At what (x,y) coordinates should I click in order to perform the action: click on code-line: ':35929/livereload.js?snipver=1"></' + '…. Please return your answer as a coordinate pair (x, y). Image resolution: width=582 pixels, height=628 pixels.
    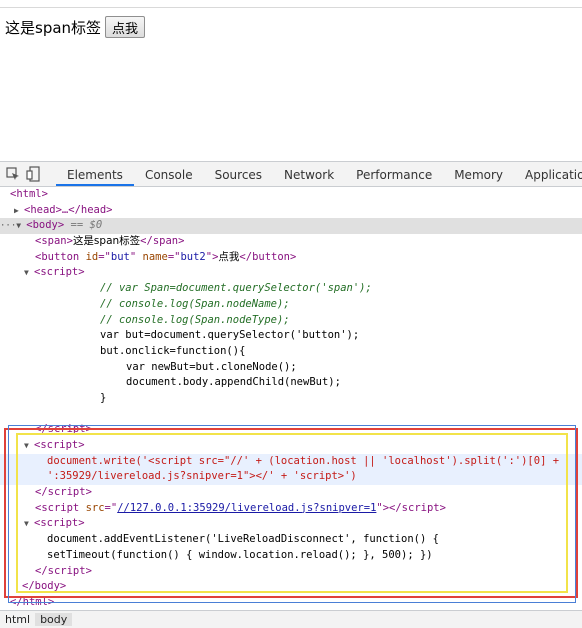
    Looking at the image, I should click on (291, 477).